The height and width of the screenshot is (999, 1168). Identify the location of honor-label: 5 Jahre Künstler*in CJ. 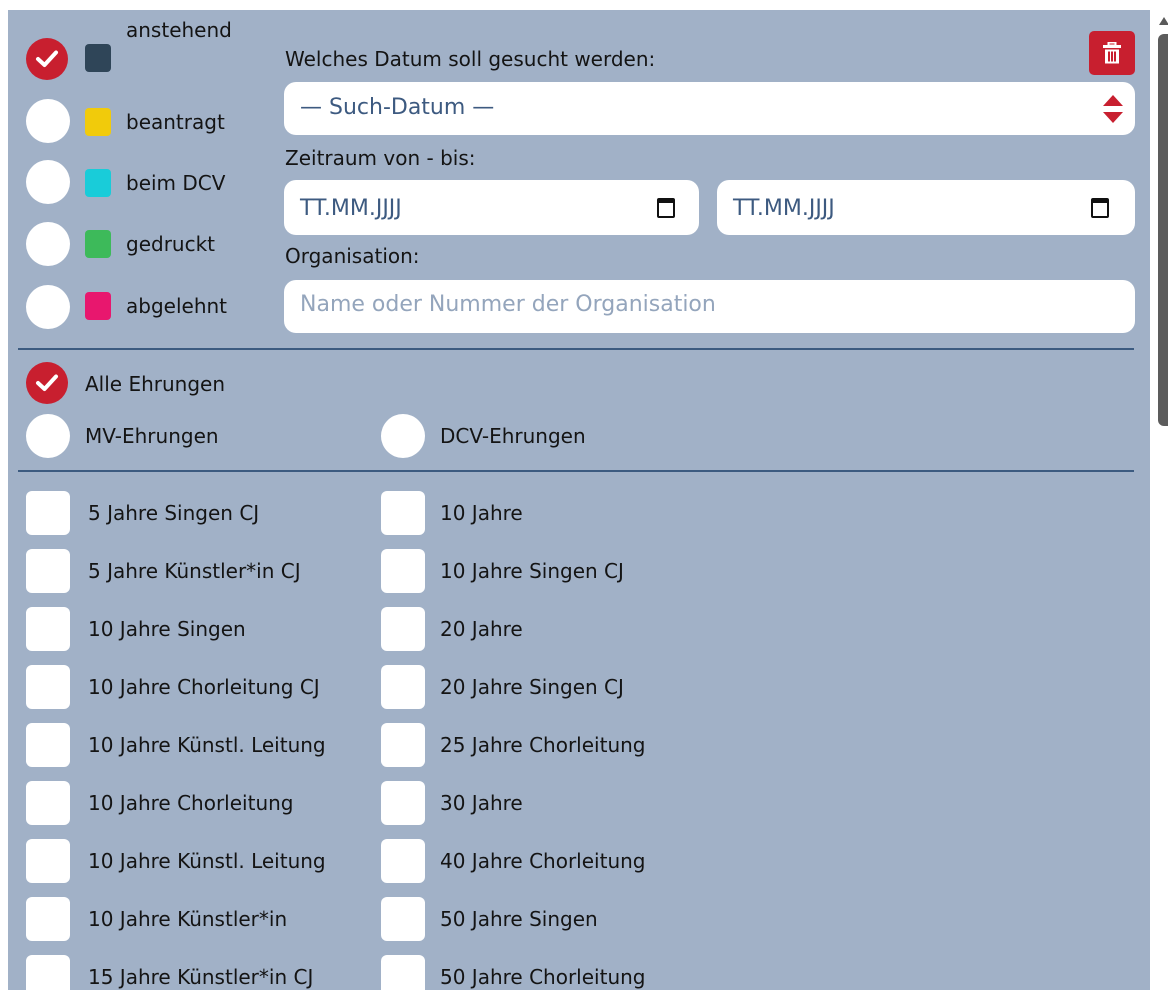
(194, 571).